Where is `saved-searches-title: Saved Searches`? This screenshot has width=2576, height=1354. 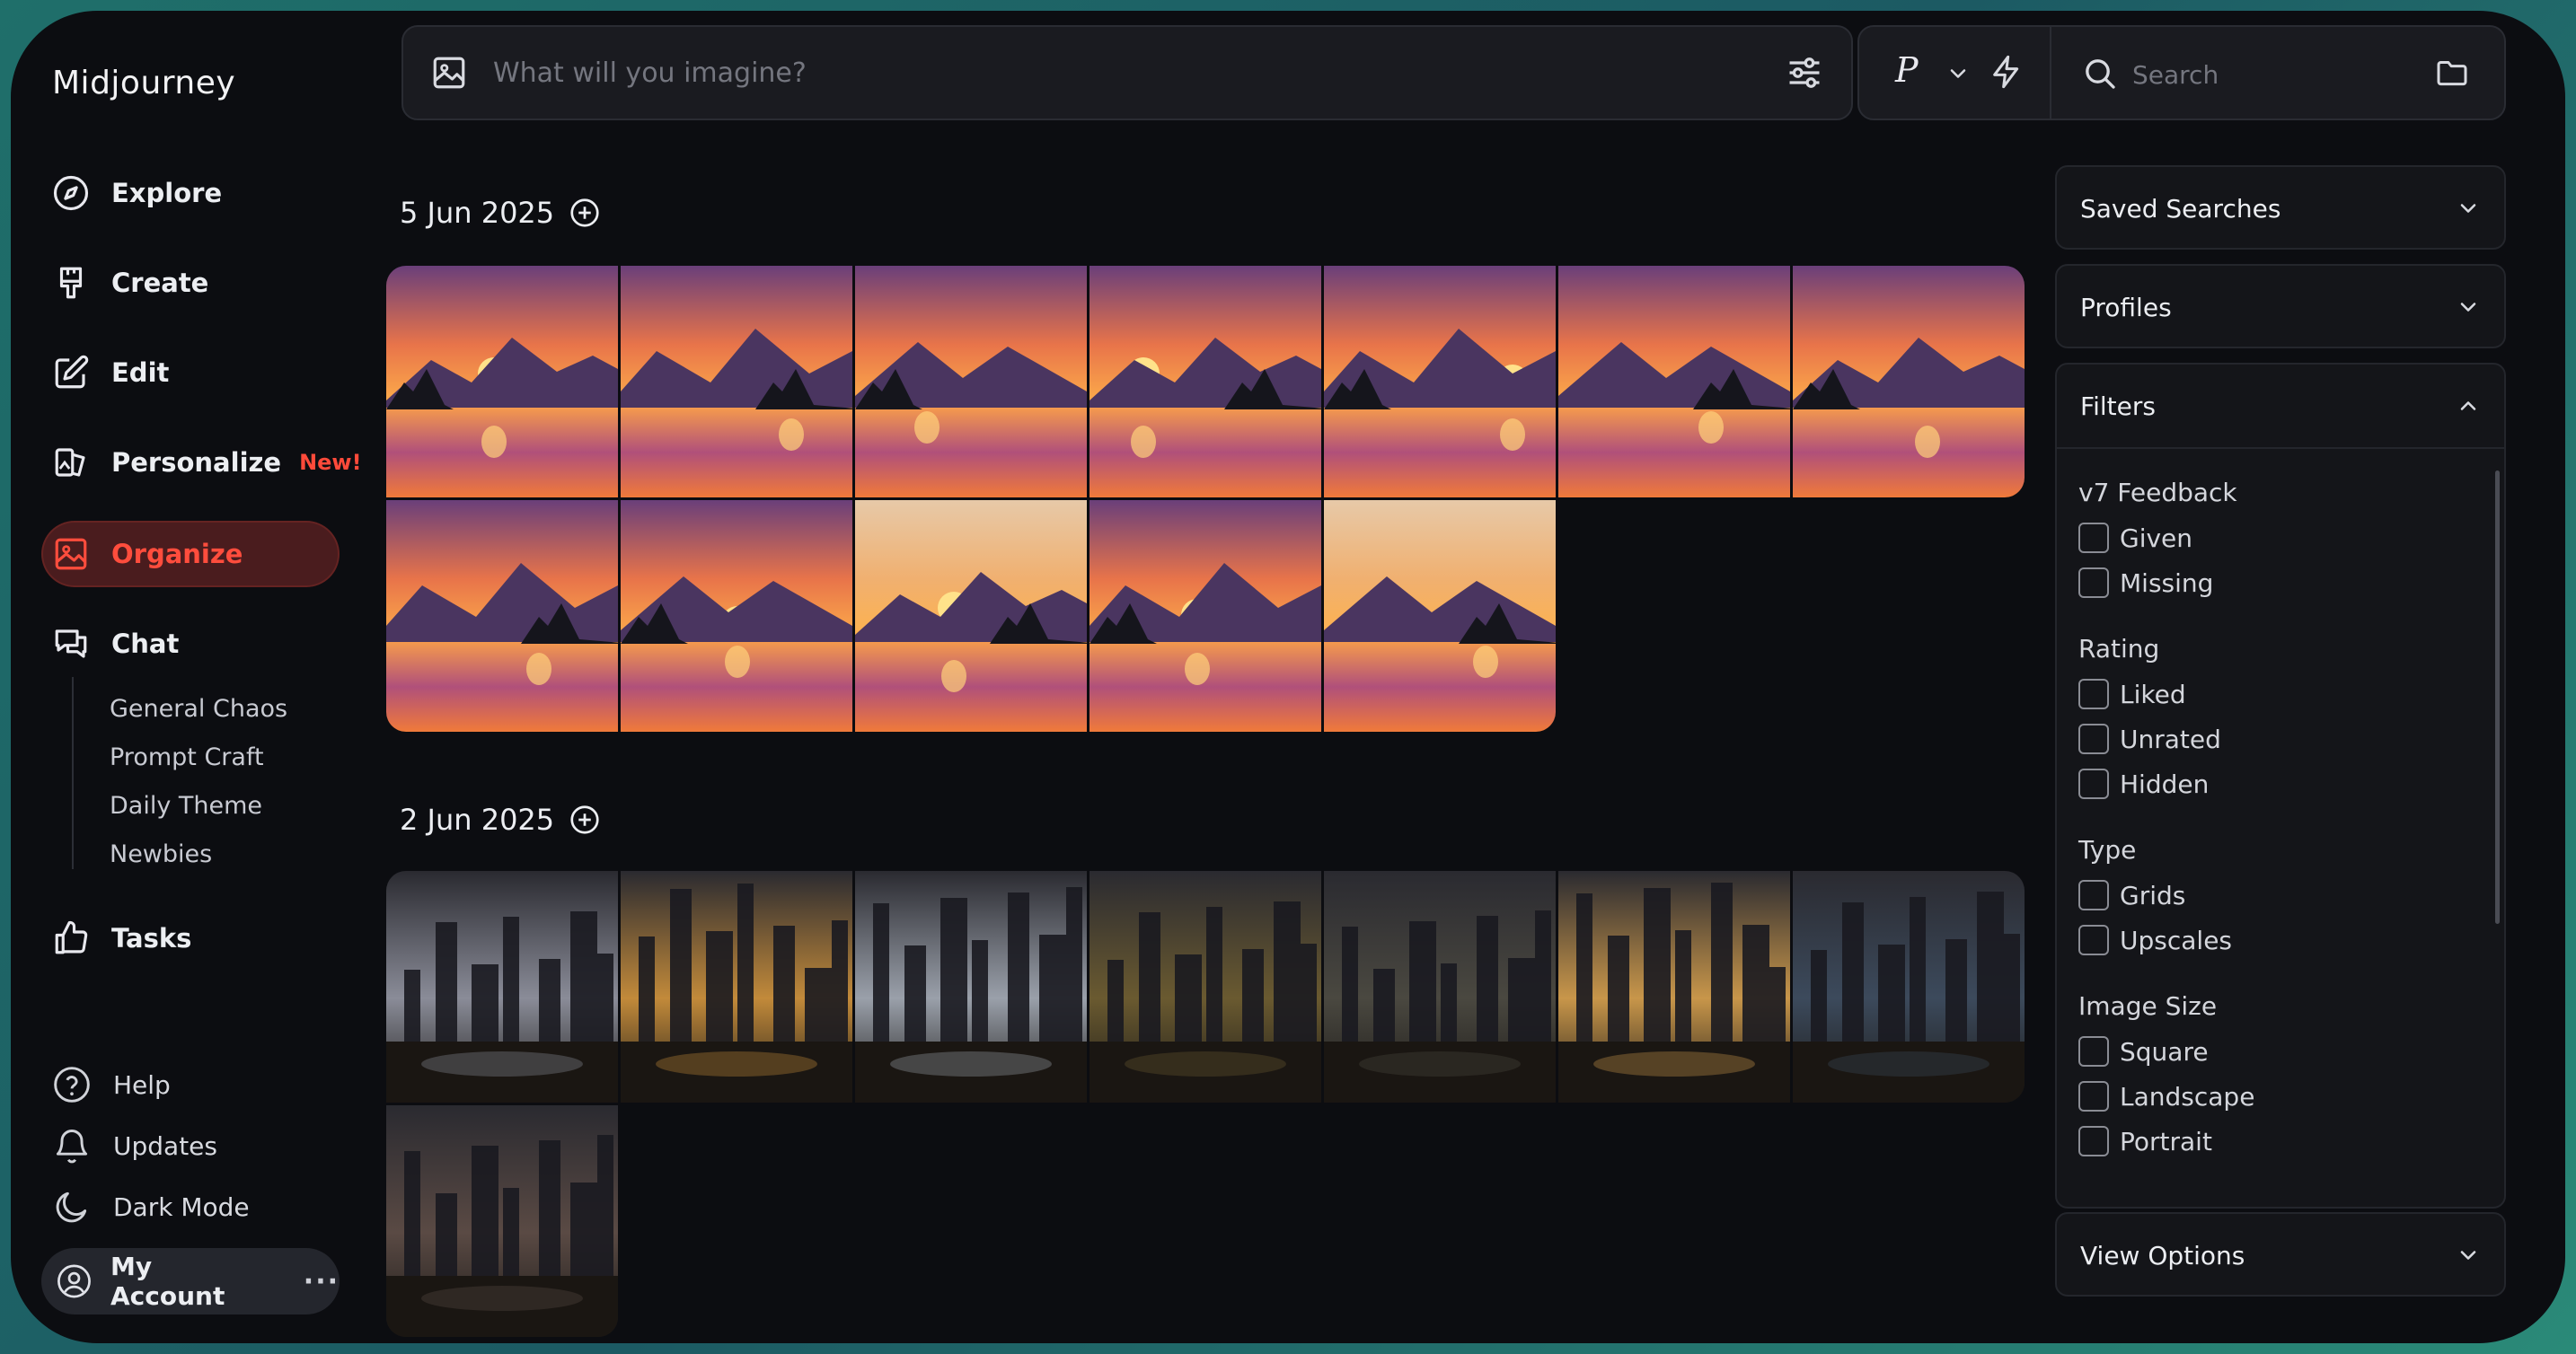
saved-searches-title: Saved Searches is located at coordinates (2180, 208).